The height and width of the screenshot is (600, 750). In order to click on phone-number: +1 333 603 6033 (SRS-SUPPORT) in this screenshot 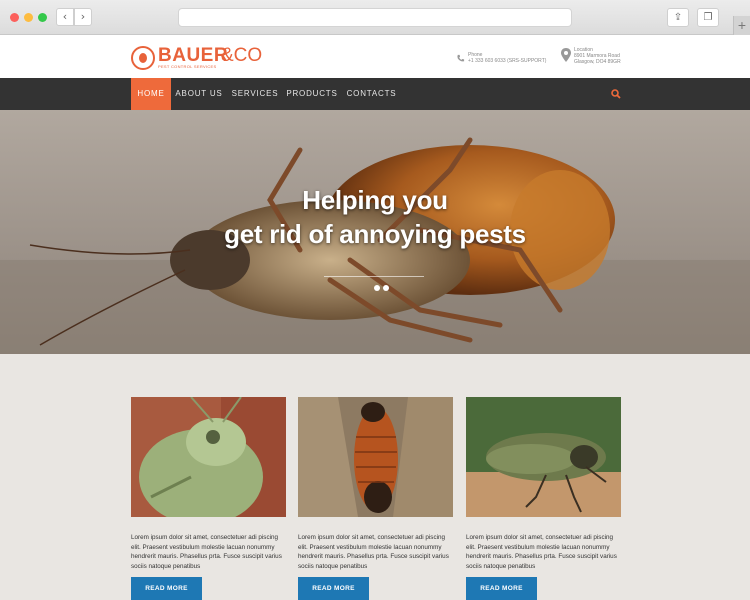, I will do `click(507, 61)`.